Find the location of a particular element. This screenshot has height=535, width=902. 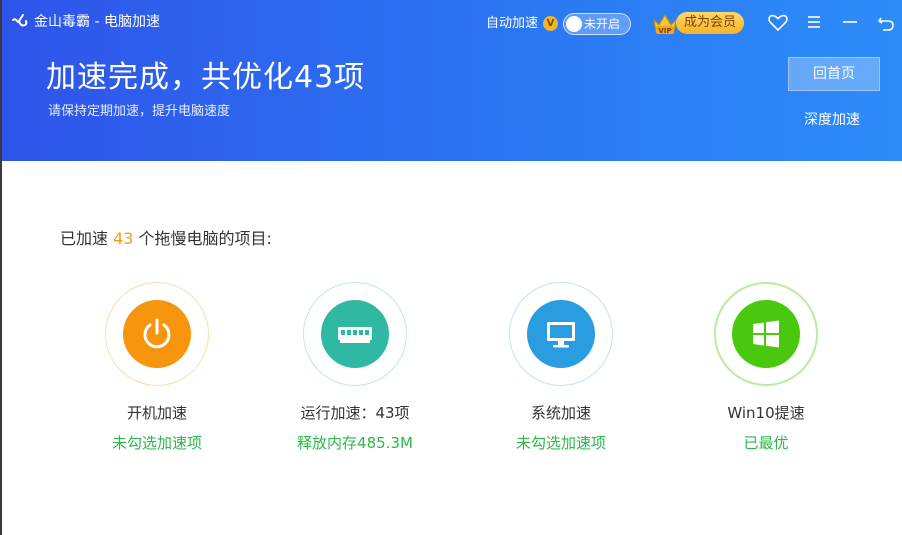

item-run-accelerate: 运行加速：43项 释放内存485.3M is located at coordinates (355, 372).